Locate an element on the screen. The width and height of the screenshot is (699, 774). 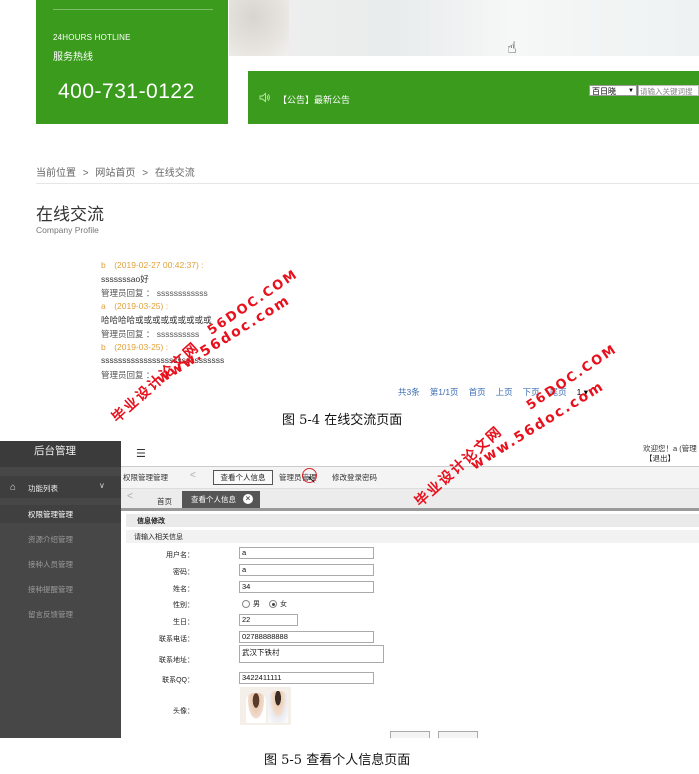
phone-label: 联系电话： is located at coordinates (176, 639).